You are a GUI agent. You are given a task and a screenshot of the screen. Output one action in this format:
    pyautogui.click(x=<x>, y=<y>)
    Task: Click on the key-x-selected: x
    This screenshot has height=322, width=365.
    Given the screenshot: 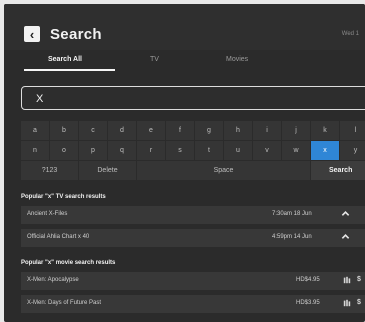 What is the action you would take?
    pyautogui.click(x=325, y=150)
    